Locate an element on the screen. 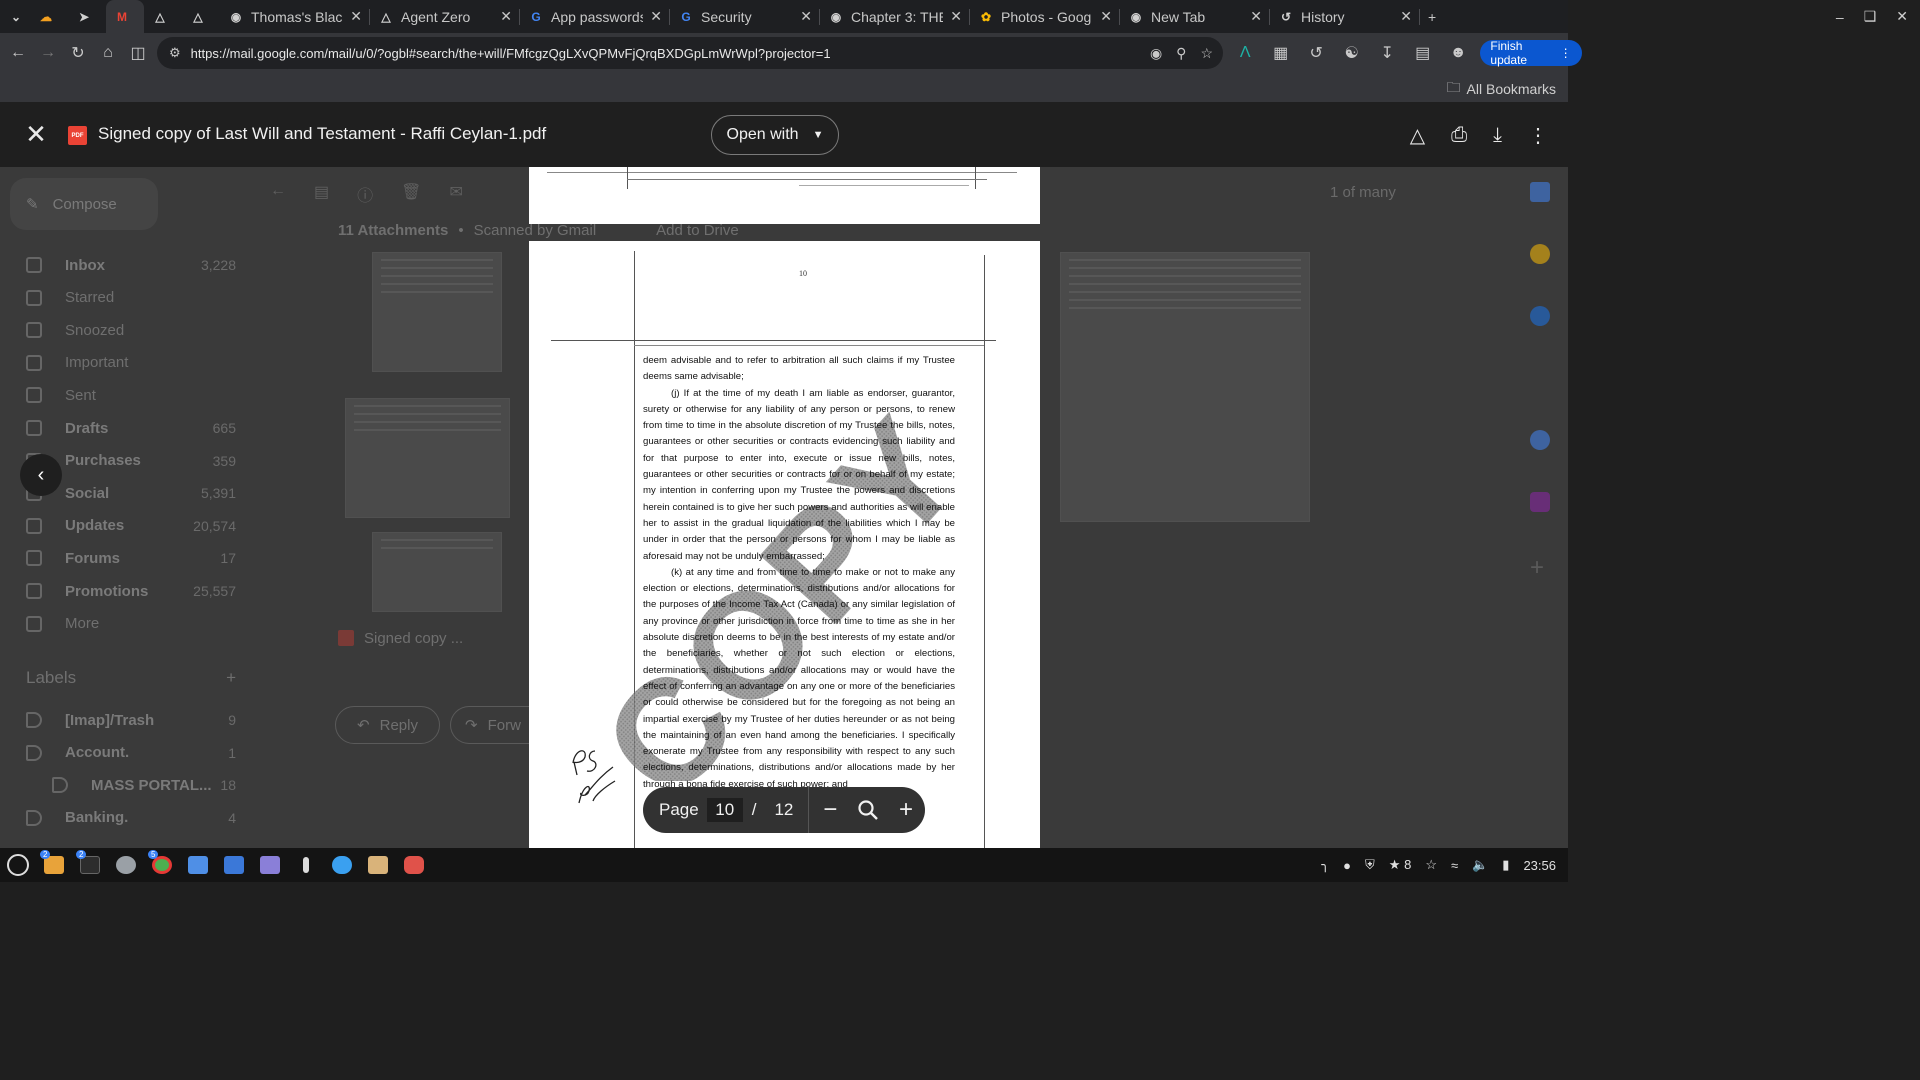 This screenshot has height=1080, width=1920. tab-agent-zero: △ Agent Zero ✕ is located at coordinates (445, 16).